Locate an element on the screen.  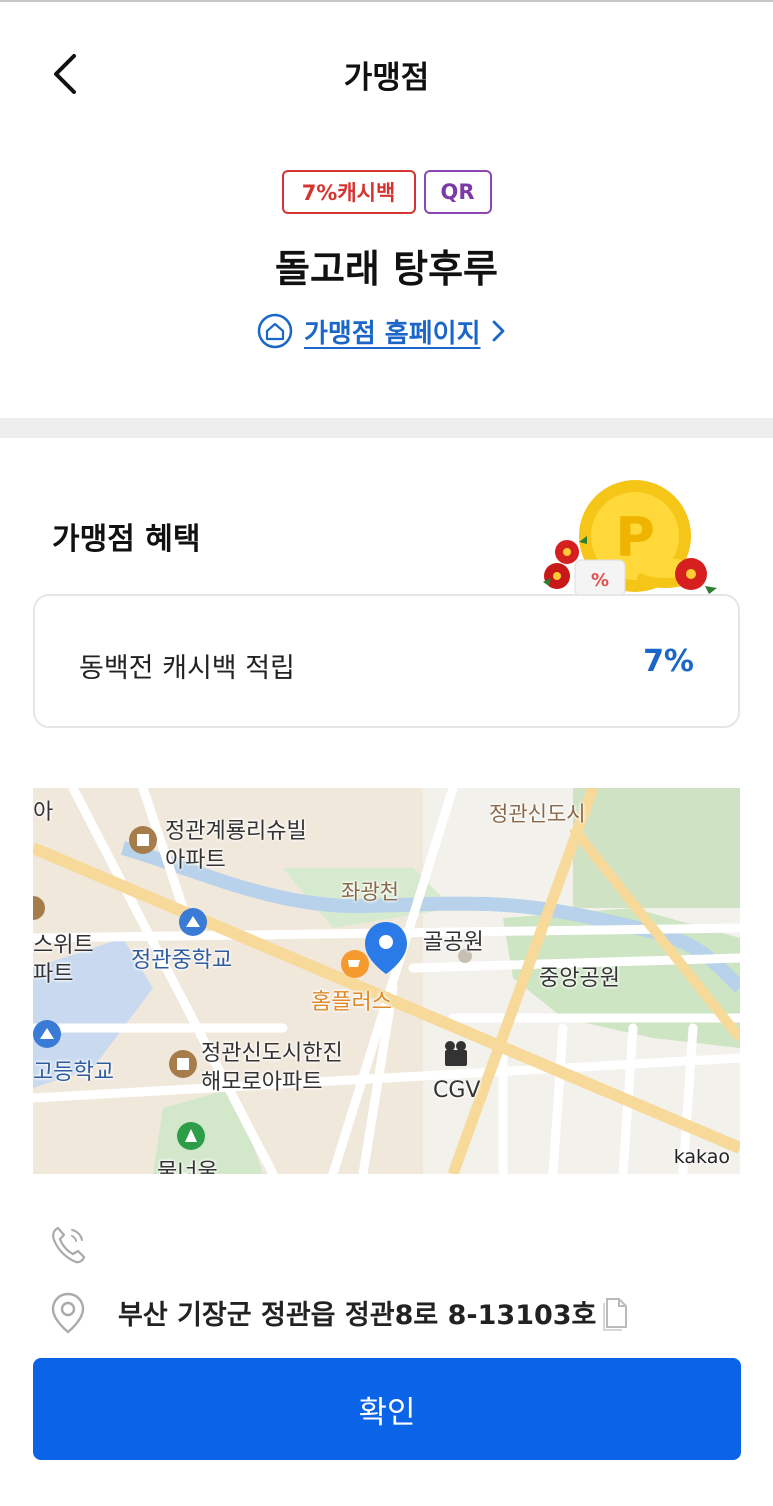
map-label-homeplus: 홈플러스 is located at coordinates (351, 1002).